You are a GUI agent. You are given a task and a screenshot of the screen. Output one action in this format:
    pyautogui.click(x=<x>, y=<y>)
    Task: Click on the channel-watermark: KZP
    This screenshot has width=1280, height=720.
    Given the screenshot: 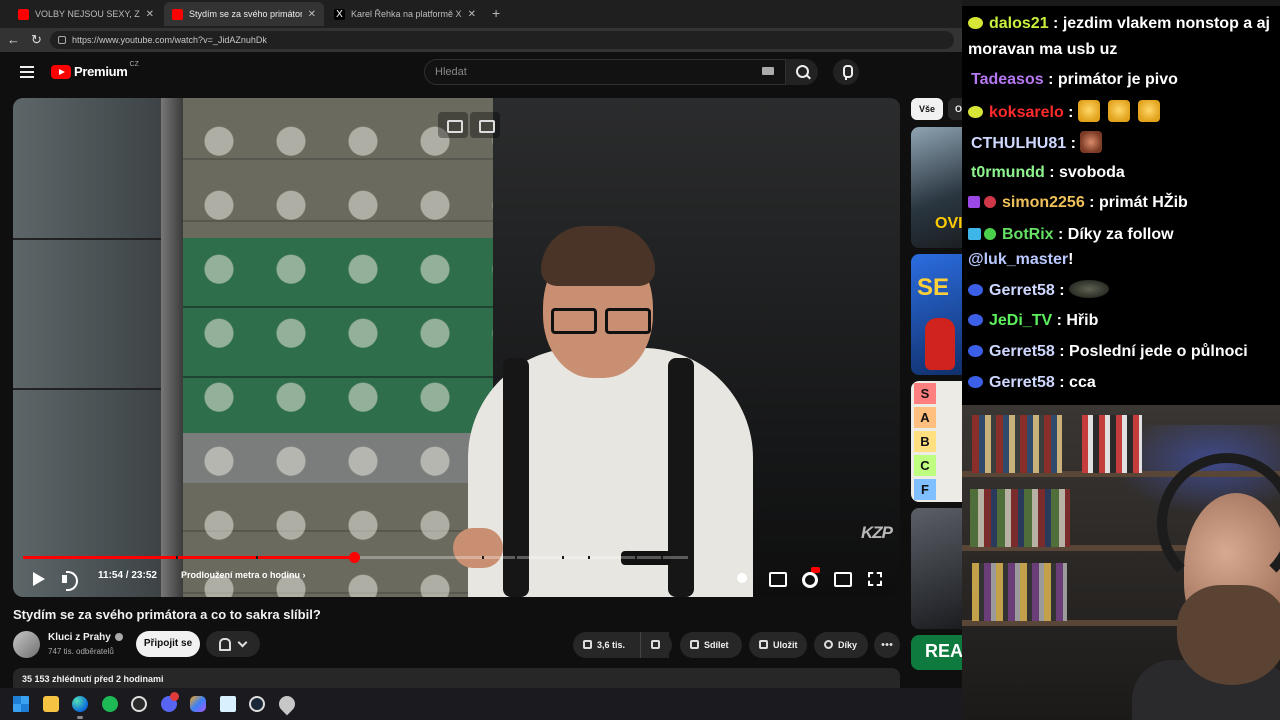 What is the action you would take?
    pyautogui.click(x=877, y=533)
    